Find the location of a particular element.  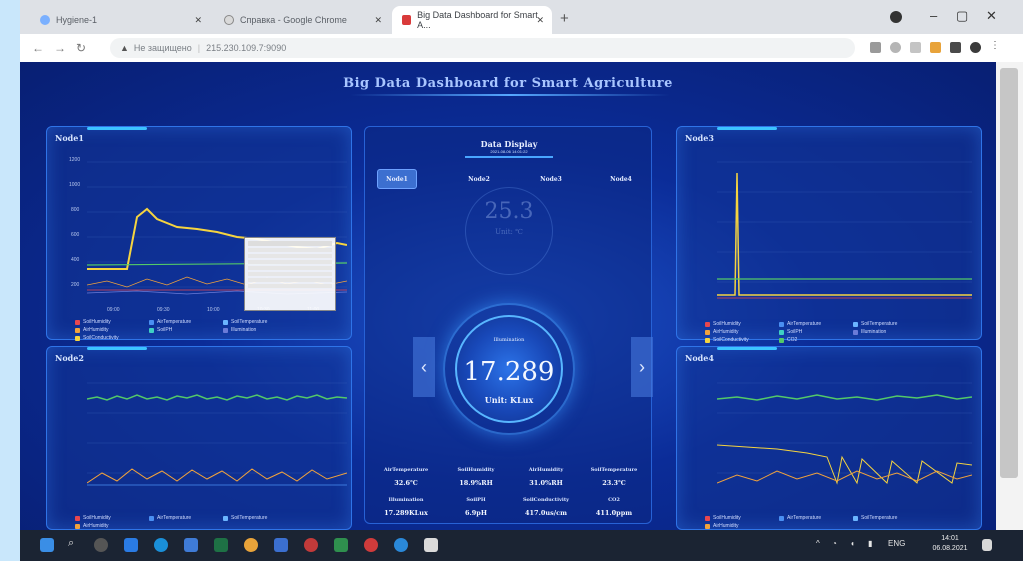

co2-line is located at coordinates (844, 397).